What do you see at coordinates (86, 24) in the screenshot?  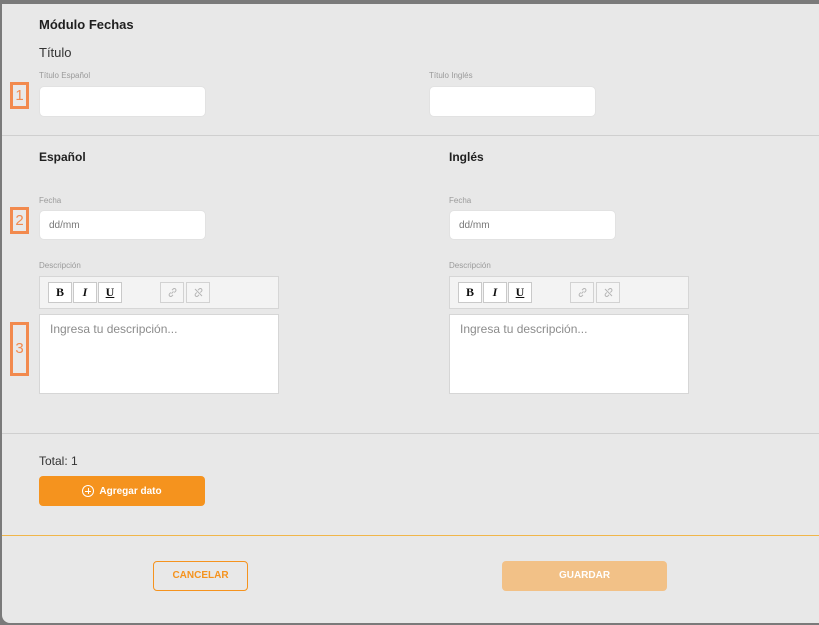 I see `module-title: Módulo Fechas` at bounding box center [86, 24].